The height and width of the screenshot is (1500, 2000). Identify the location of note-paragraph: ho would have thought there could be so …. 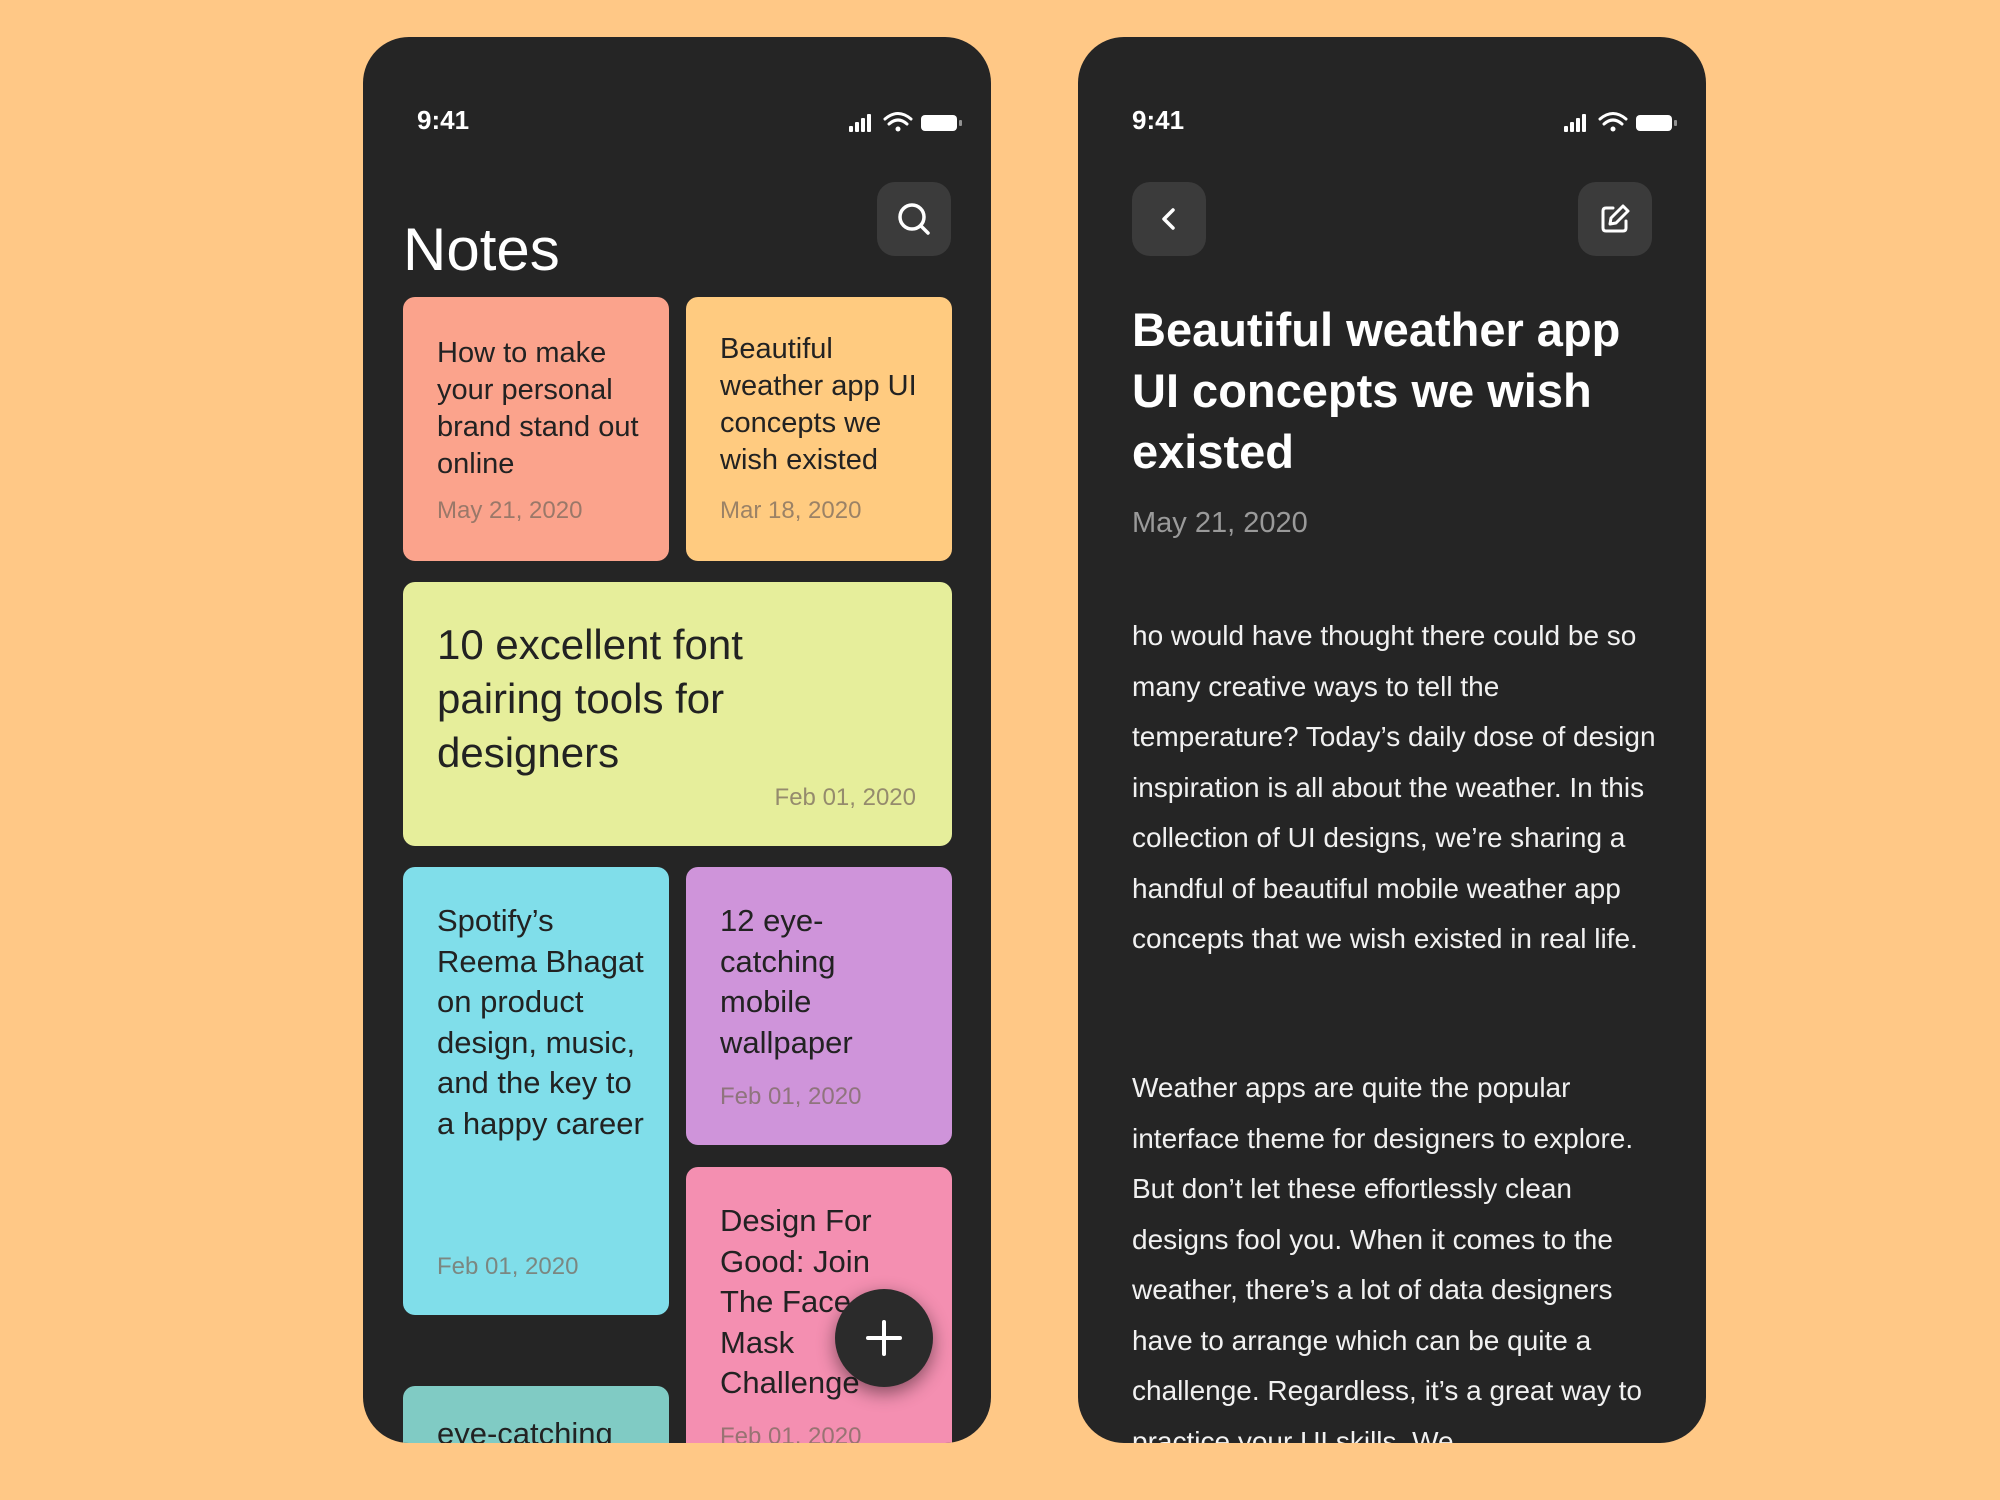
(1394, 787).